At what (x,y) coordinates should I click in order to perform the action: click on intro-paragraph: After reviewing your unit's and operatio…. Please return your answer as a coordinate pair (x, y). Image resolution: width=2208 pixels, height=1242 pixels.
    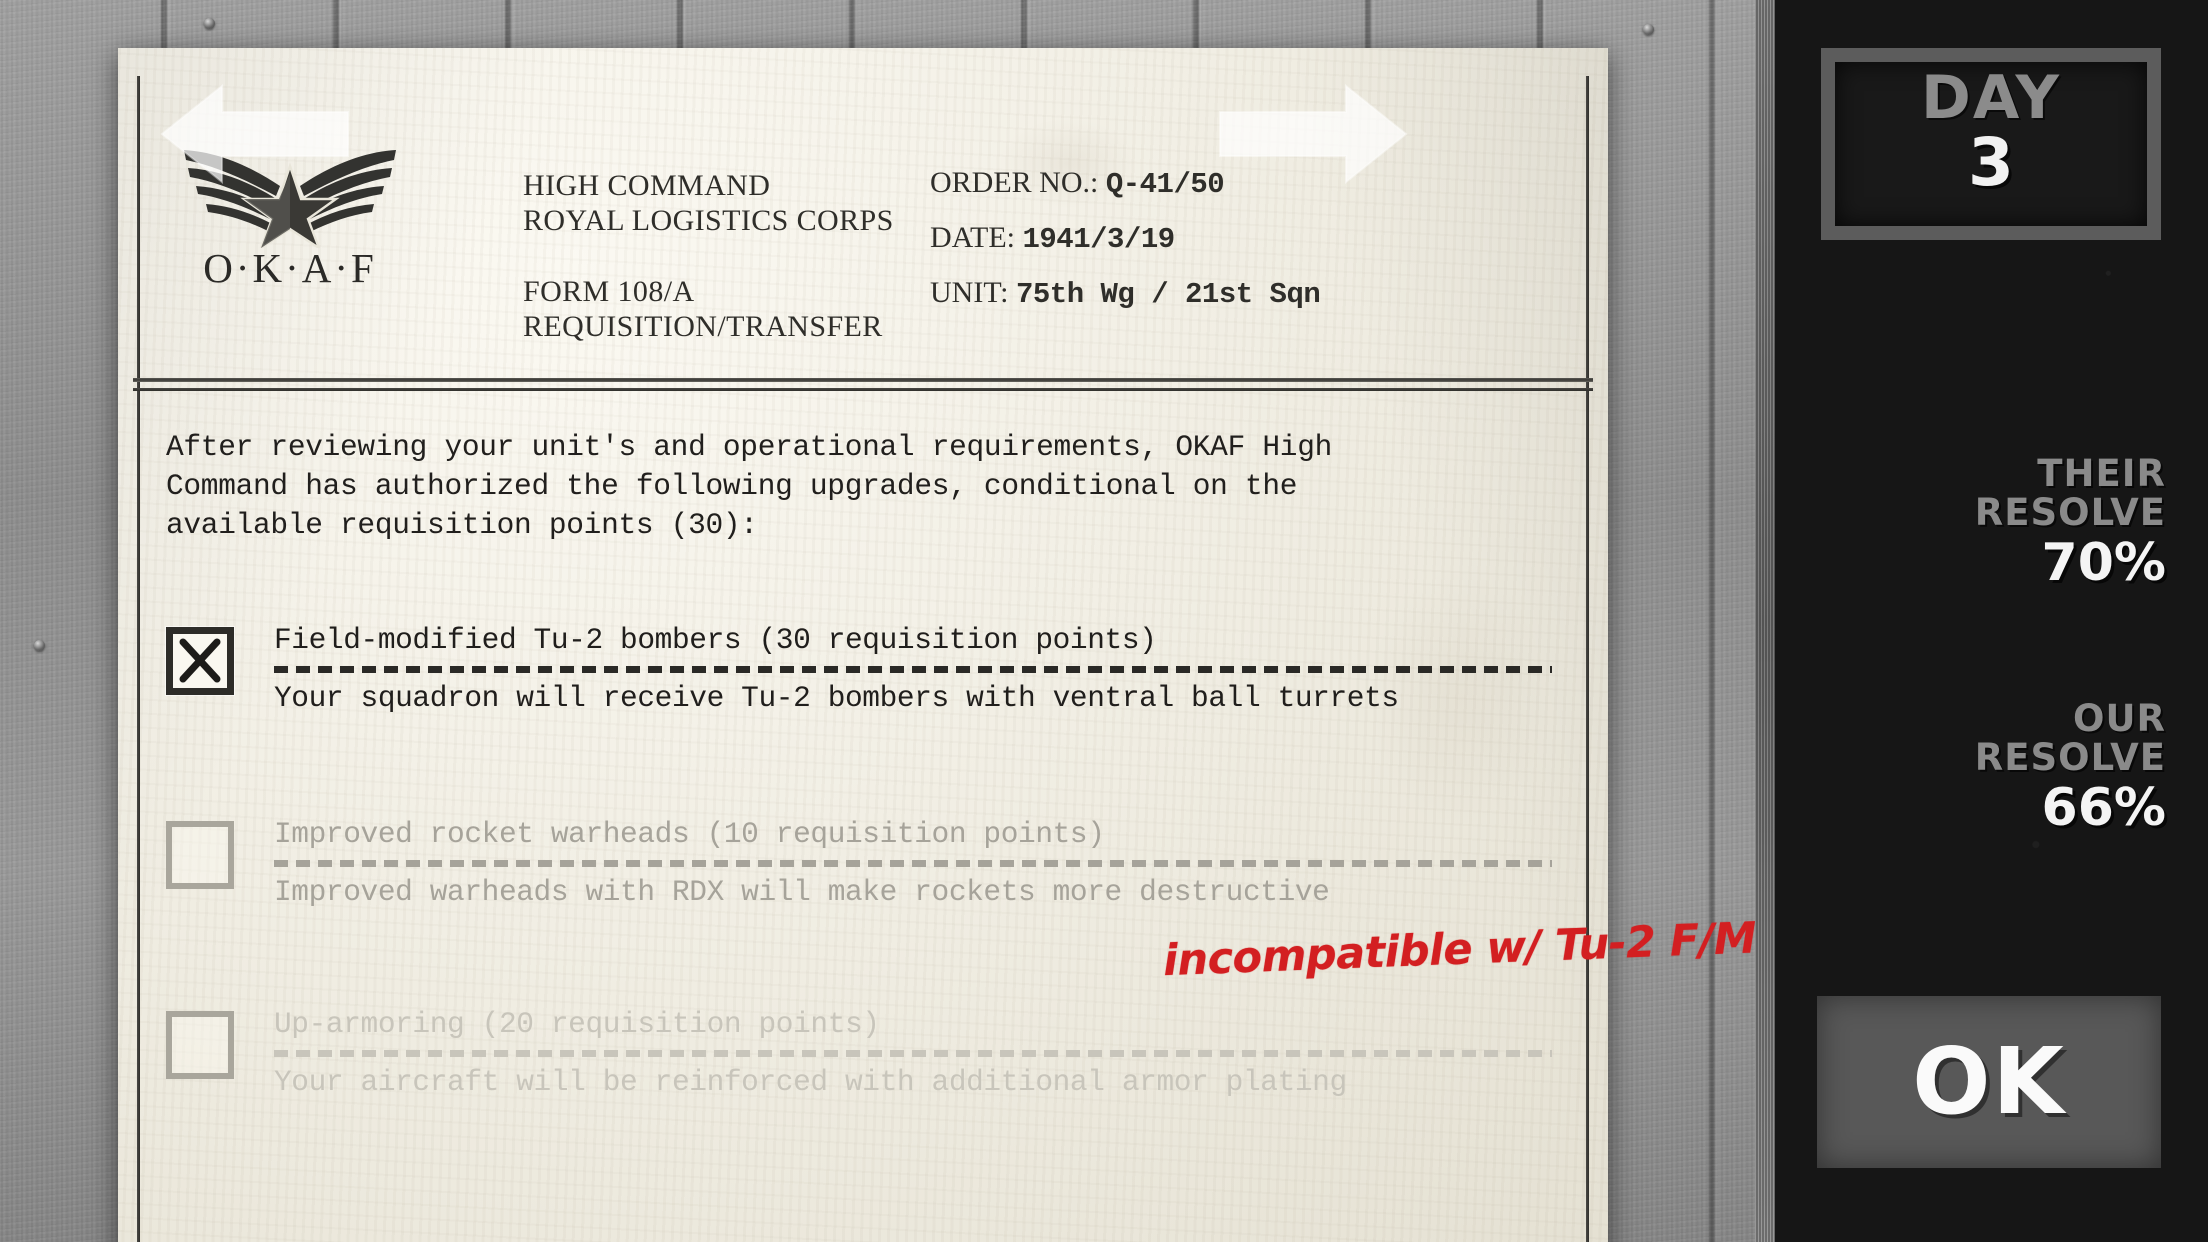
    Looking at the image, I should click on (749, 486).